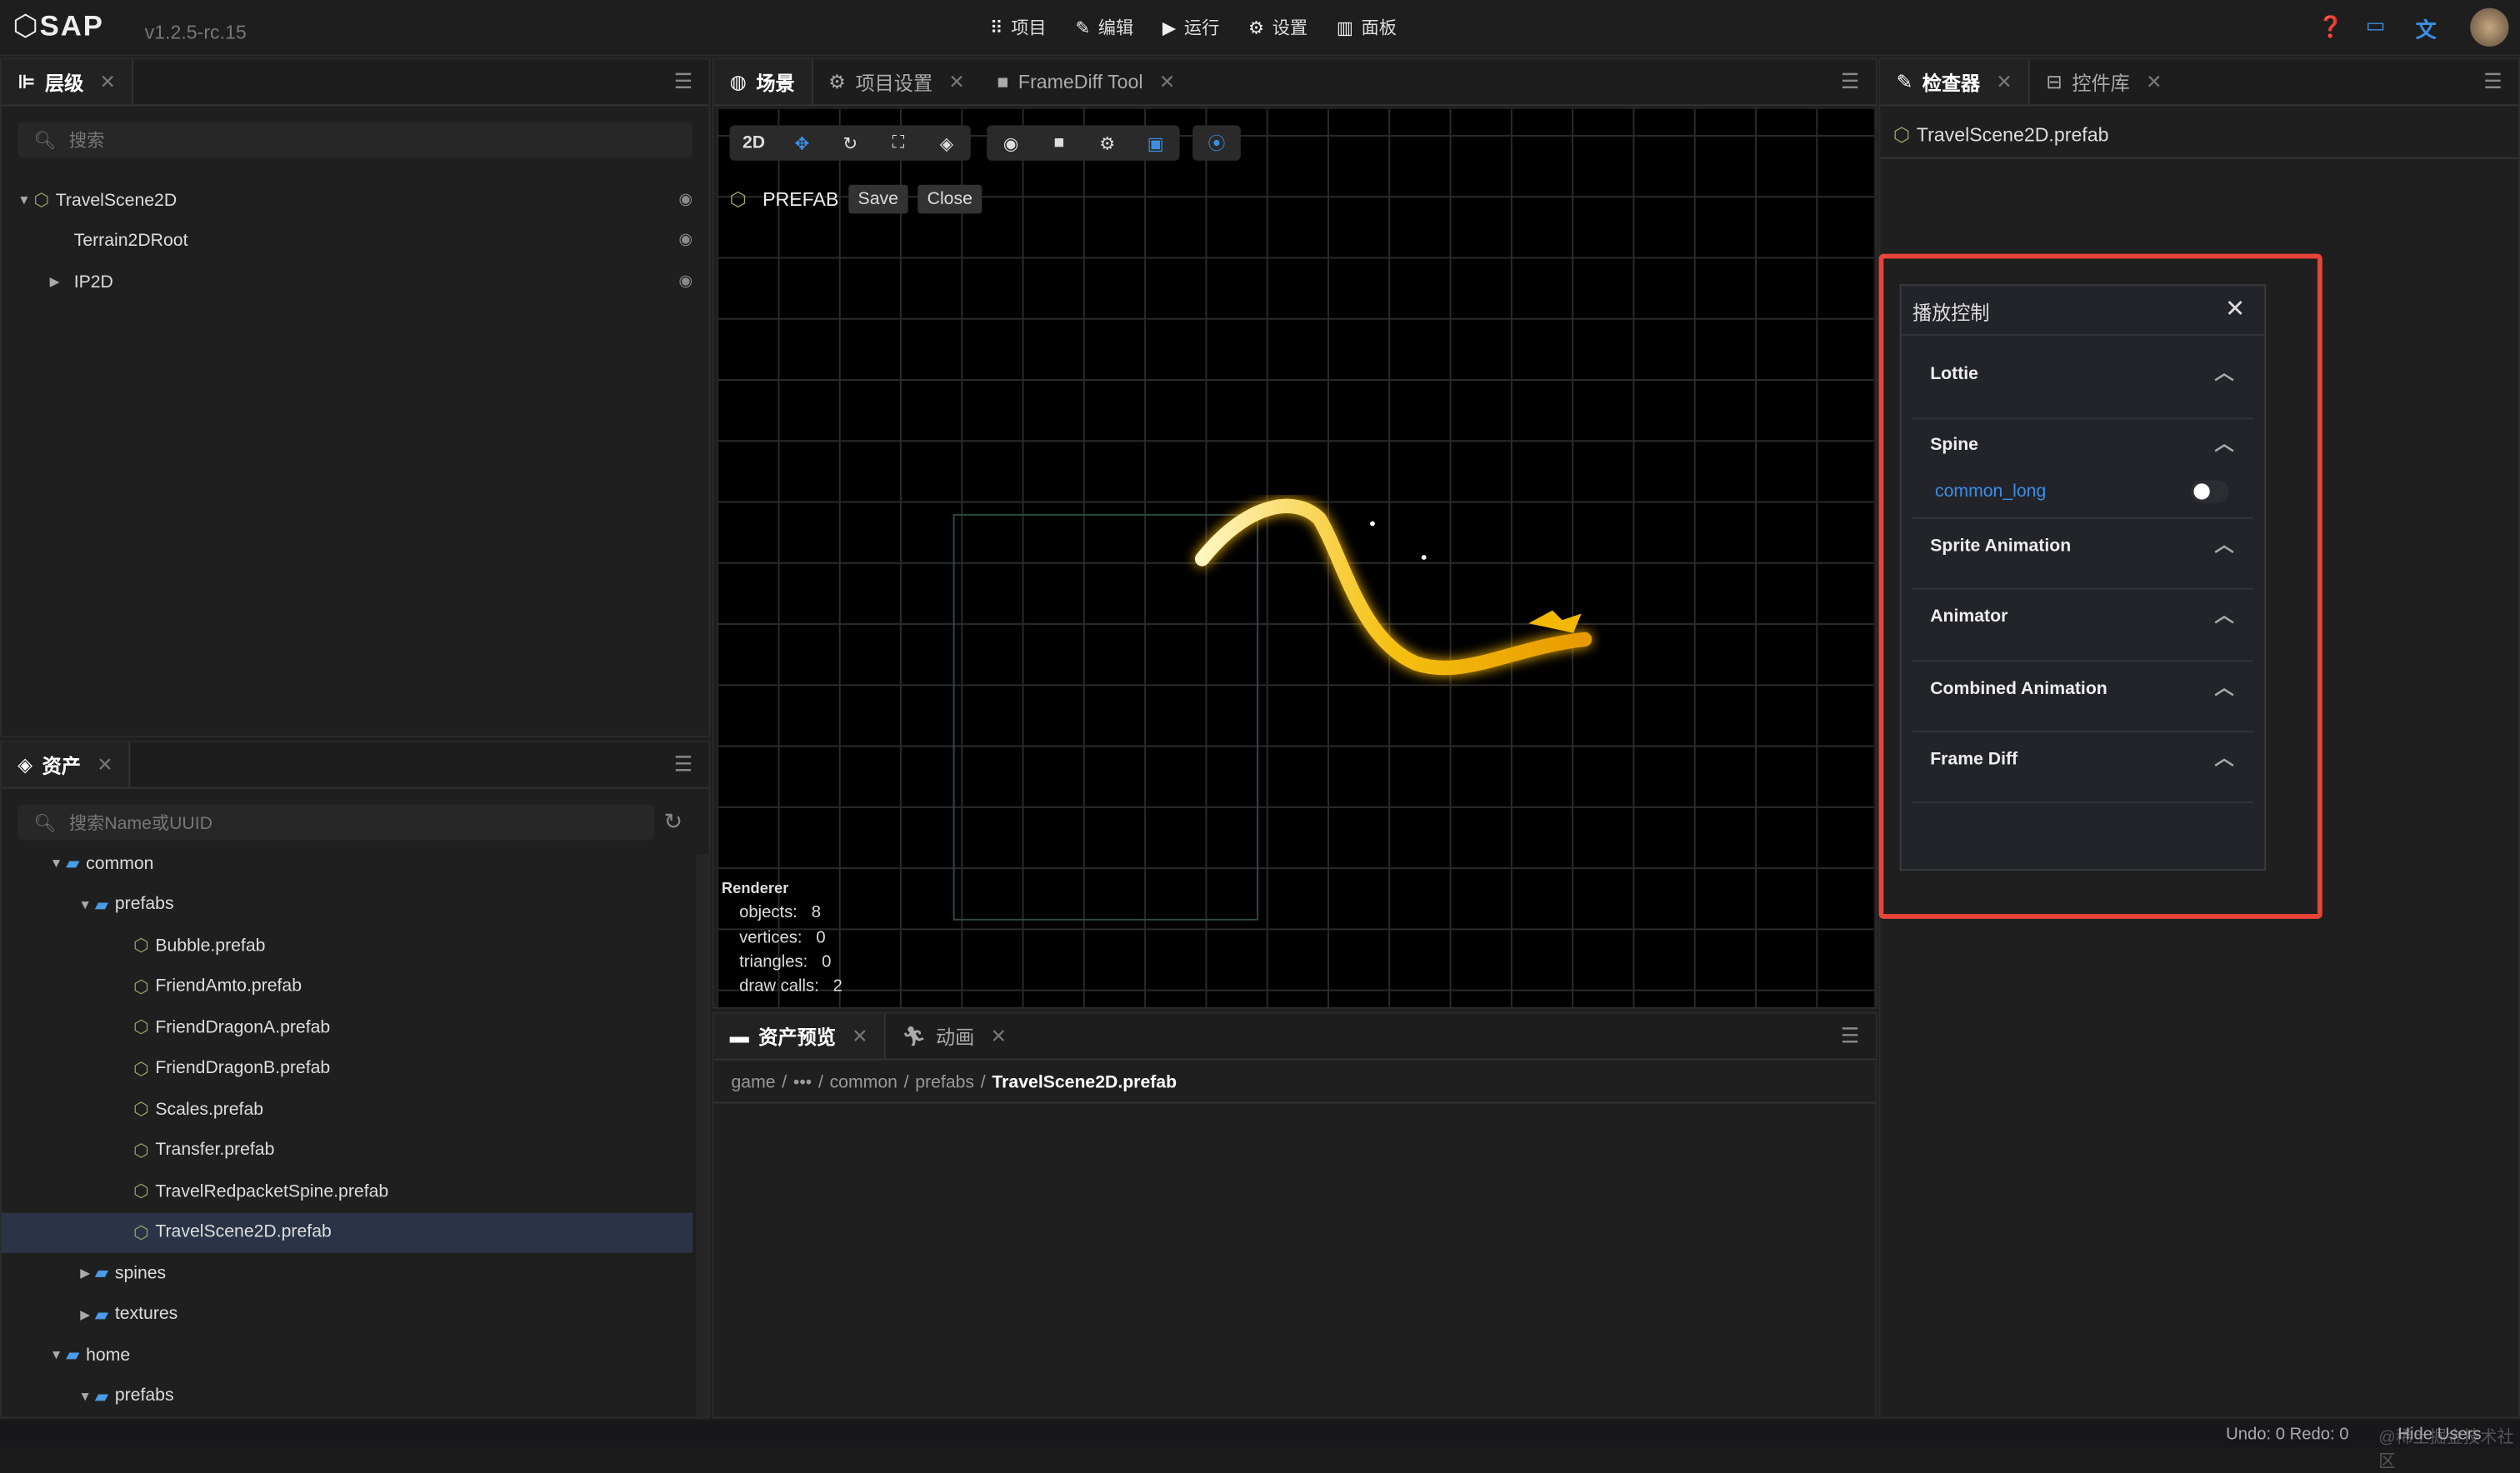  What do you see at coordinates (1190, 27) in the screenshot?
I see `menu-run: ▶ 运行` at bounding box center [1190, 27].